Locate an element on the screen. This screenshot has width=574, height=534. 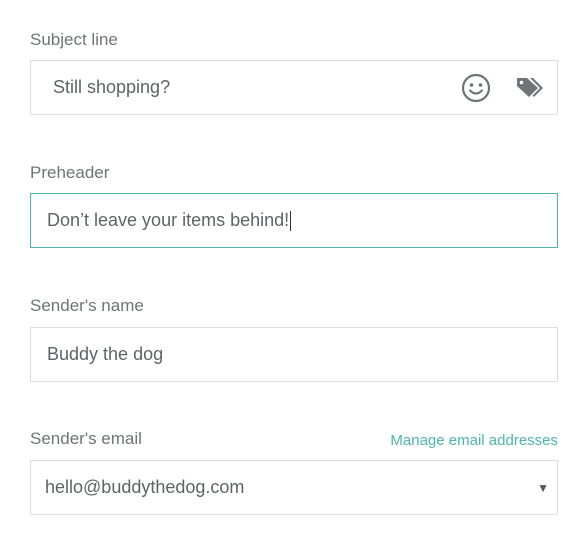
sender-name-input: Buddy the dog is located at coordinates (105, 354).